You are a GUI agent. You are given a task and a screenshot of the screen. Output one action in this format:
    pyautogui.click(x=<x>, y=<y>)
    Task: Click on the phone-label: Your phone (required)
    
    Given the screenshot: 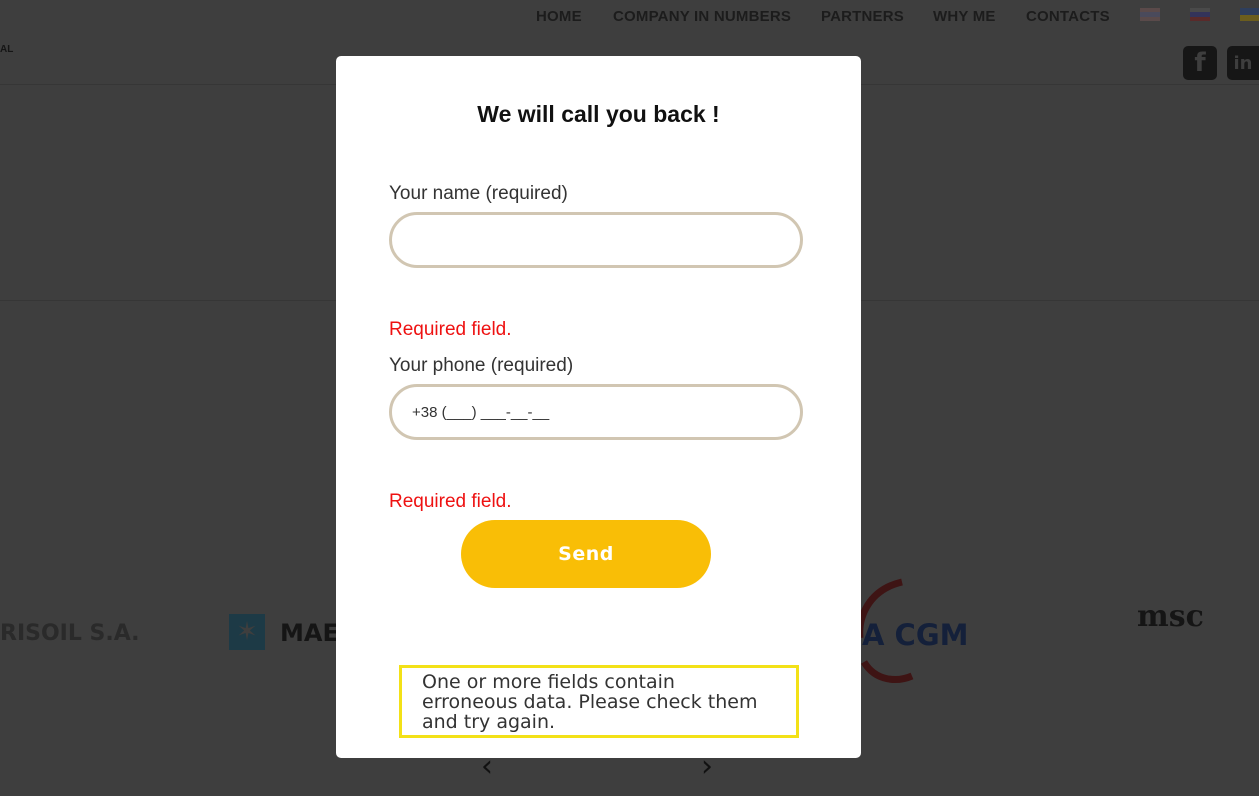 What is the action you would take?
    pyautogui.click(x=481, y=365)
    